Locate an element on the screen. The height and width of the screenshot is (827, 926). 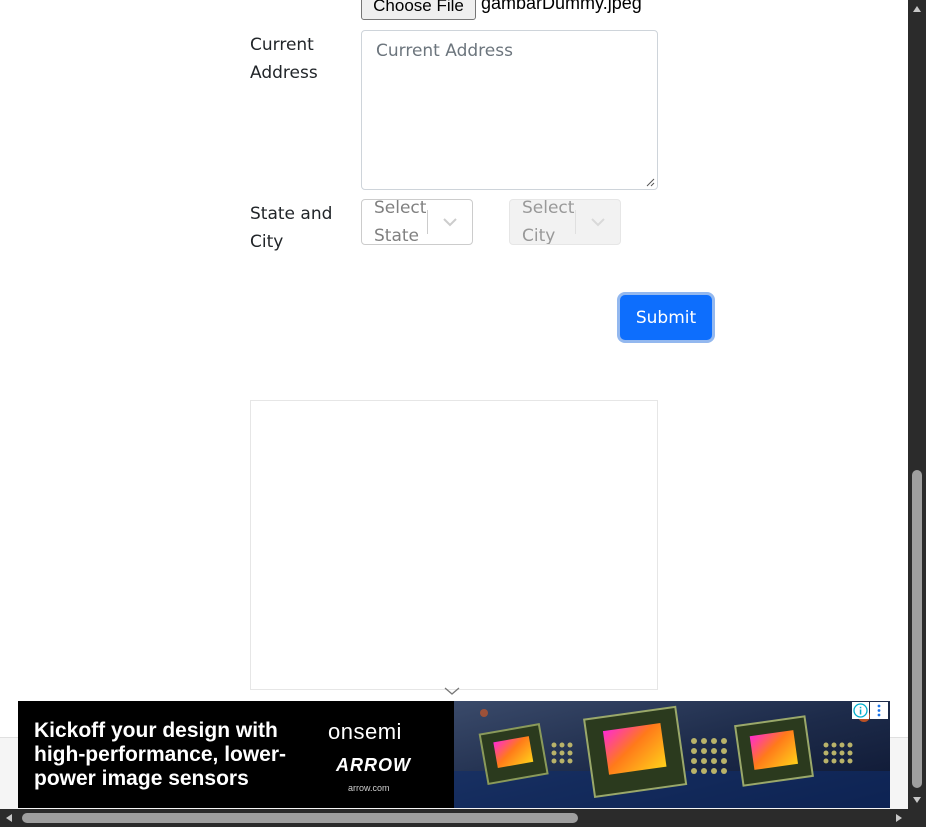
horizontal-scrollbar is located at coordinates (454, 818).